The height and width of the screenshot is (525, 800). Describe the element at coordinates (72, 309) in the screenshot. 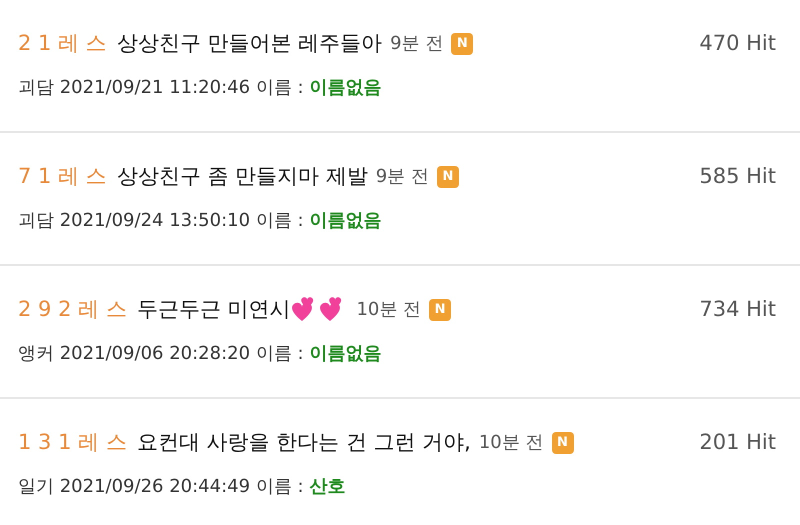

I see `reply-count: 2 9 2 레 스` at that location.